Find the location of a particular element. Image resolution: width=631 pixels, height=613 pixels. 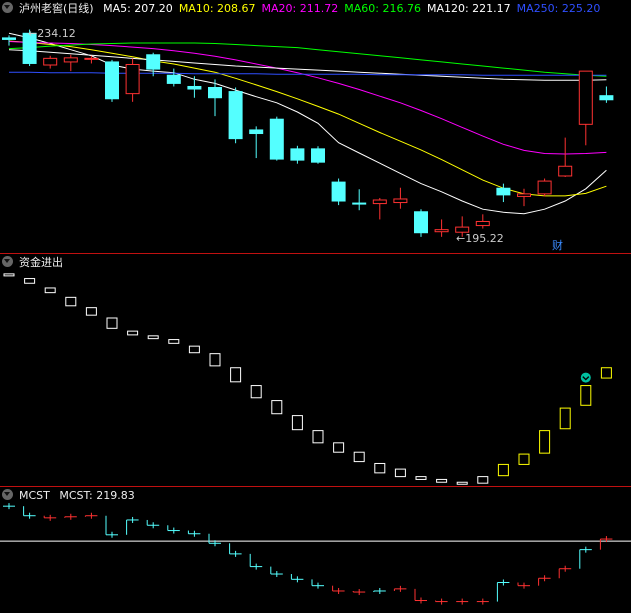

ma-line-ma60 is located at coordinates (307, 59).